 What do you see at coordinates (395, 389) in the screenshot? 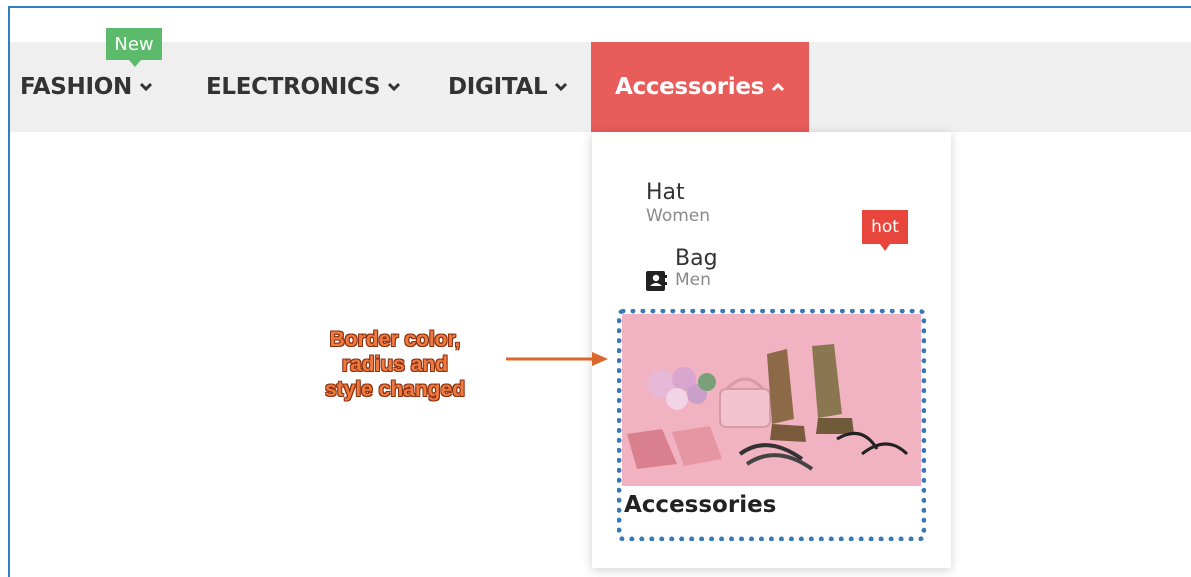
I see `annotation-line: style changed` at bounding box center [395, 389].